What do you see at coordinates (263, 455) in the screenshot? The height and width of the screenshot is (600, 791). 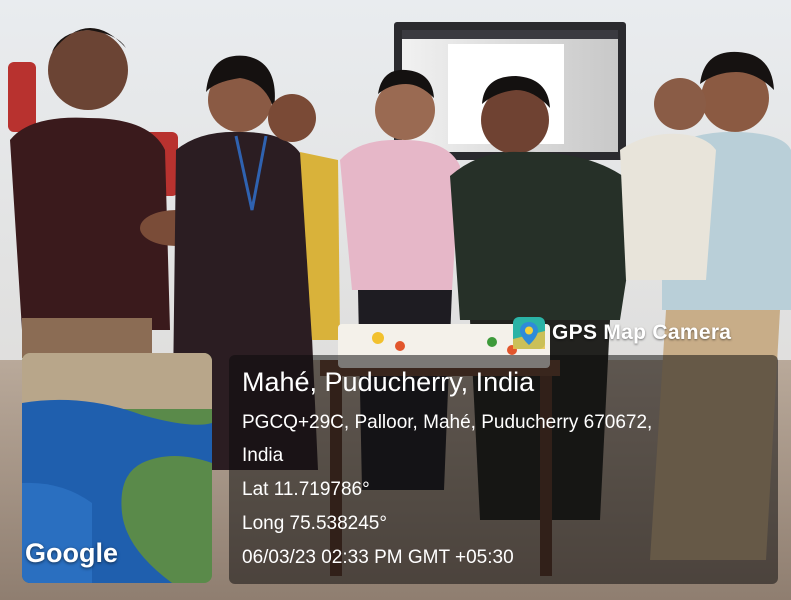 I see `address-line-2: India` at bounding box center [263, 455].